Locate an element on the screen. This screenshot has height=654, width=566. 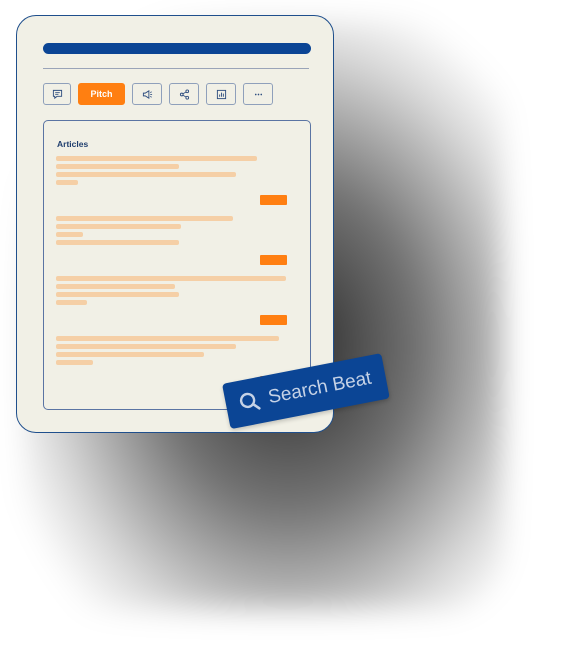
articles-title: Articles is located at coordinates (73, 144).